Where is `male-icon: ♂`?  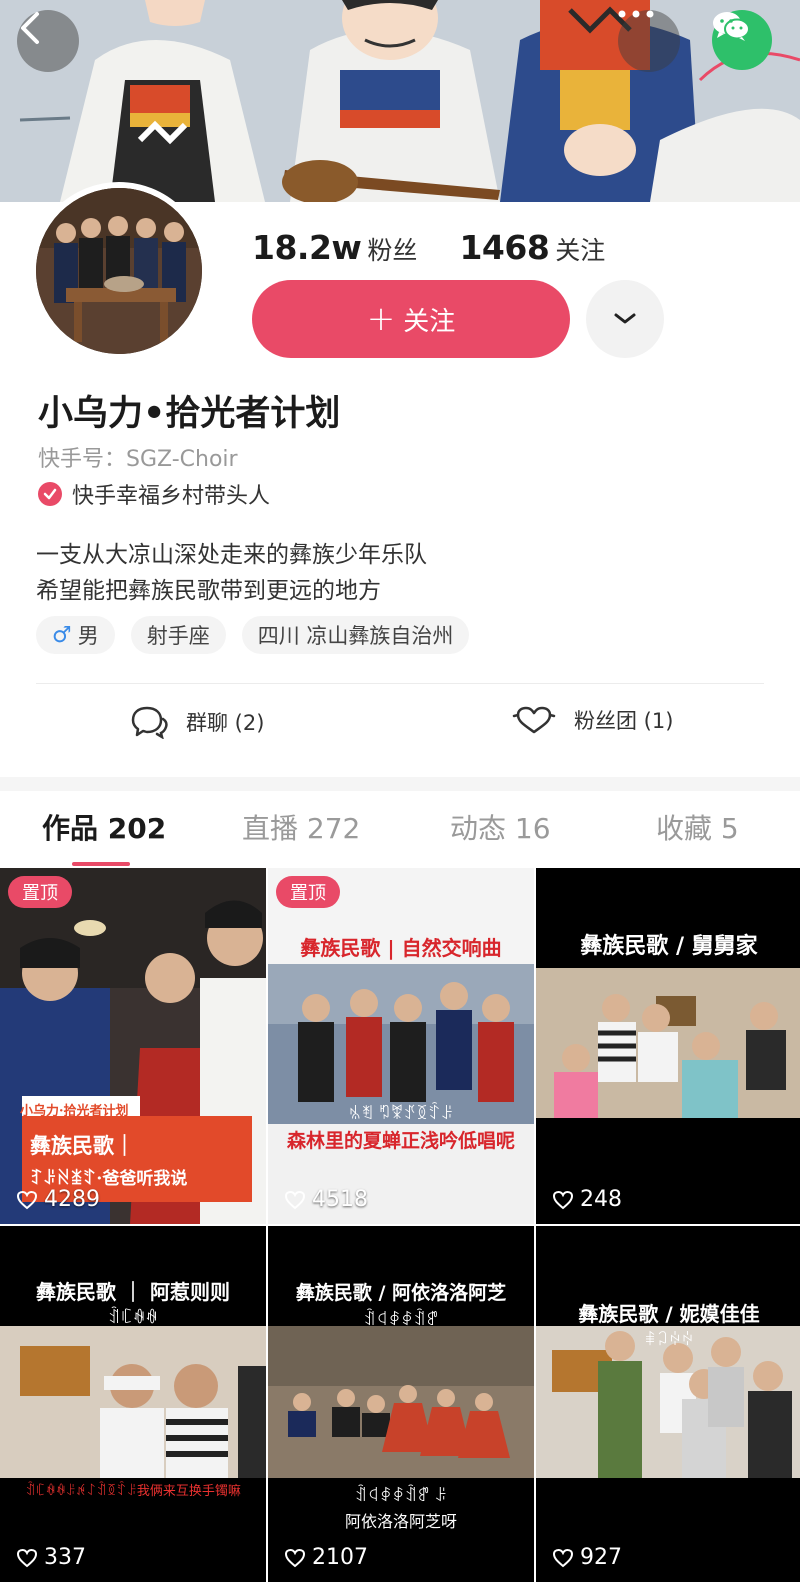 male-icon: ♂ is located at coordinates (62, 635).